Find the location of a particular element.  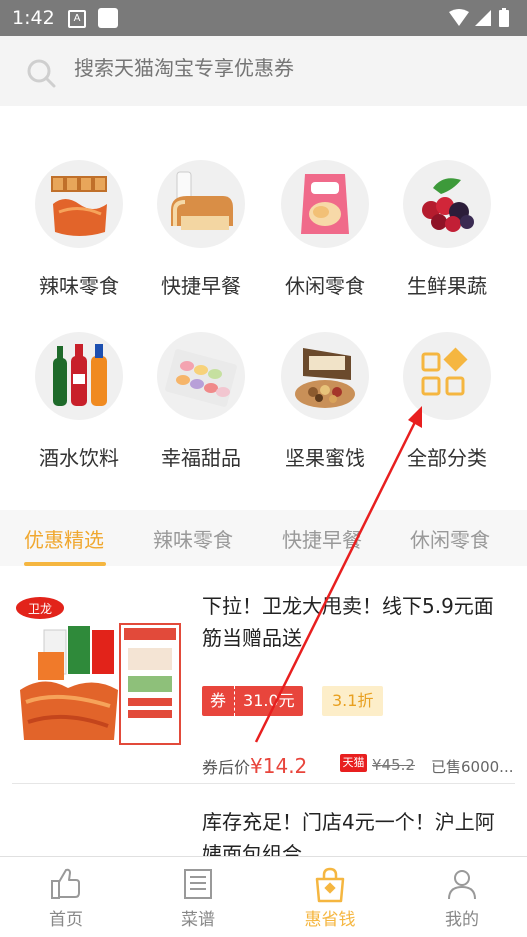

divider is located at coordinates (263, 783).